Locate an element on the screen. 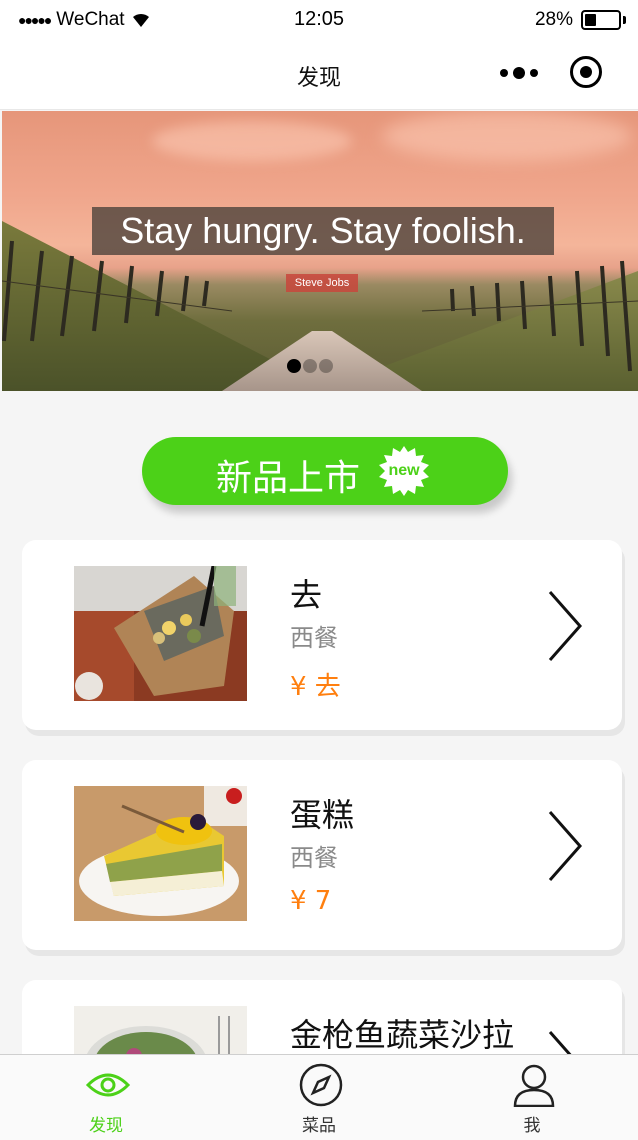 This screenshot has height=1140, width=638. new-products-label: 新品上市 is located at coordinates (288, 478).